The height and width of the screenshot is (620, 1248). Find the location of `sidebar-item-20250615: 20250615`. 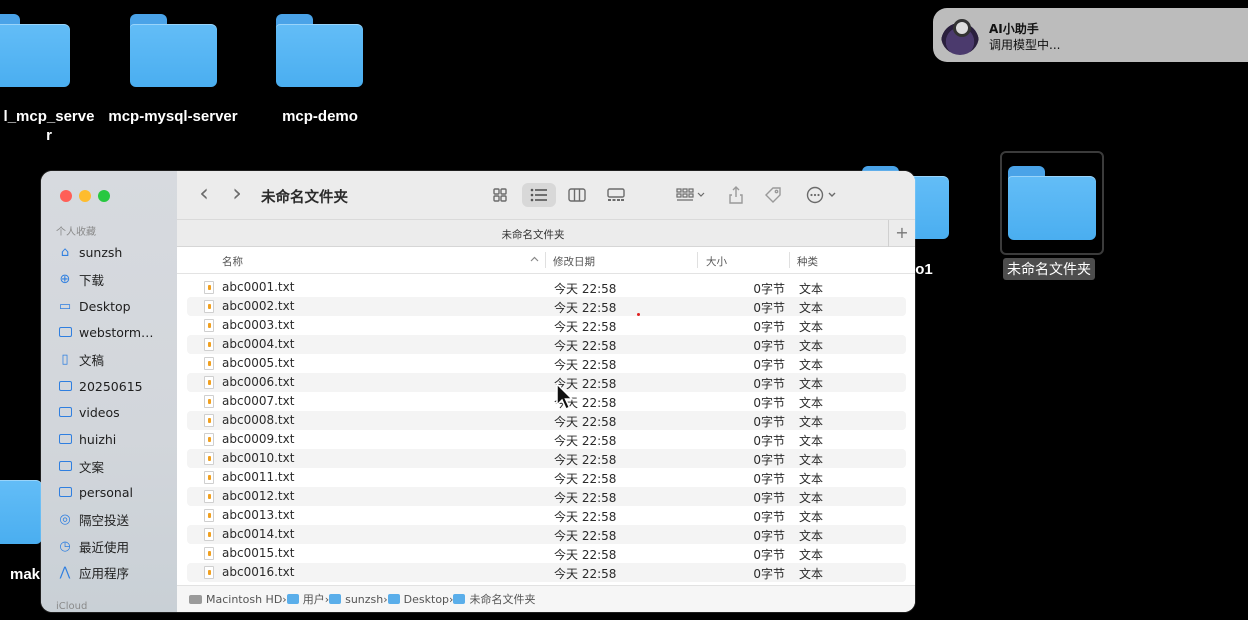

sidebar-item-20250615: 20250615 is located at coordinates (100, 386).